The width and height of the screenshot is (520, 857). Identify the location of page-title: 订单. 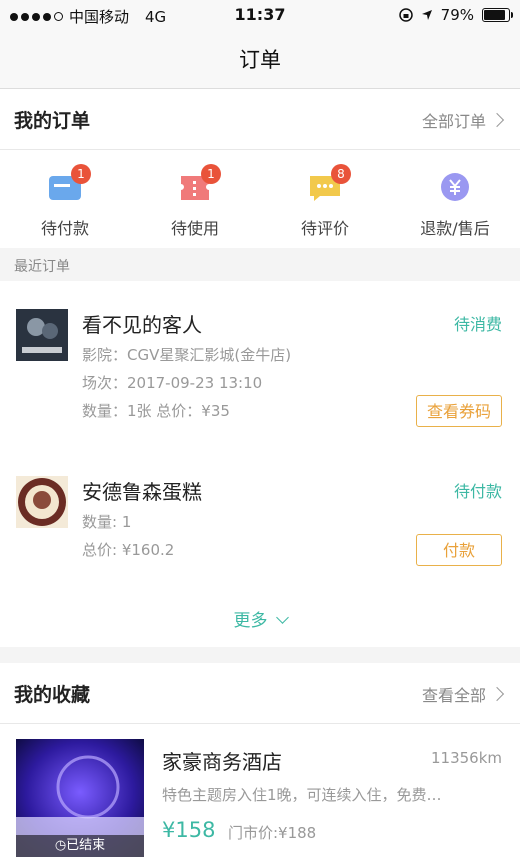
(260, 60).